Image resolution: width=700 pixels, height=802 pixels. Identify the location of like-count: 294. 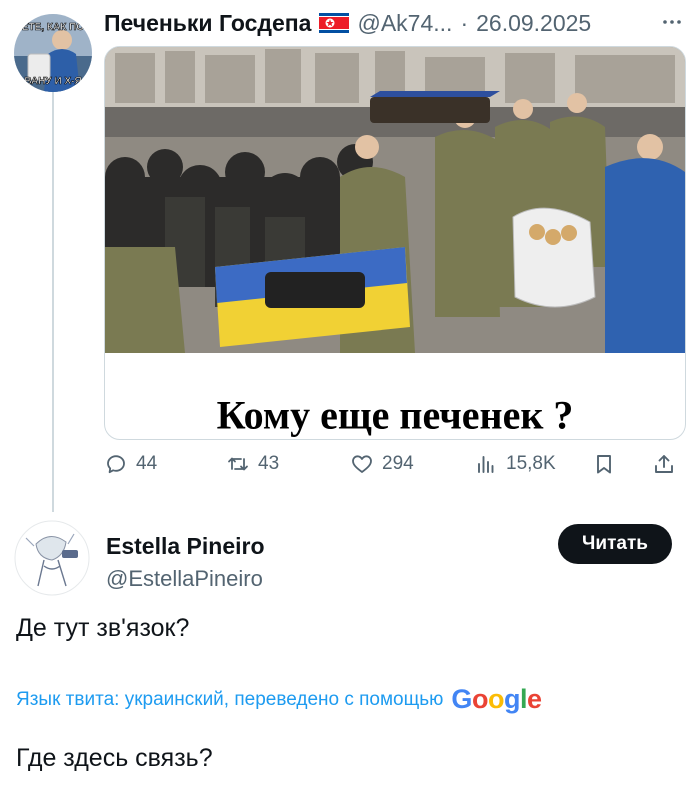
(398, 463).